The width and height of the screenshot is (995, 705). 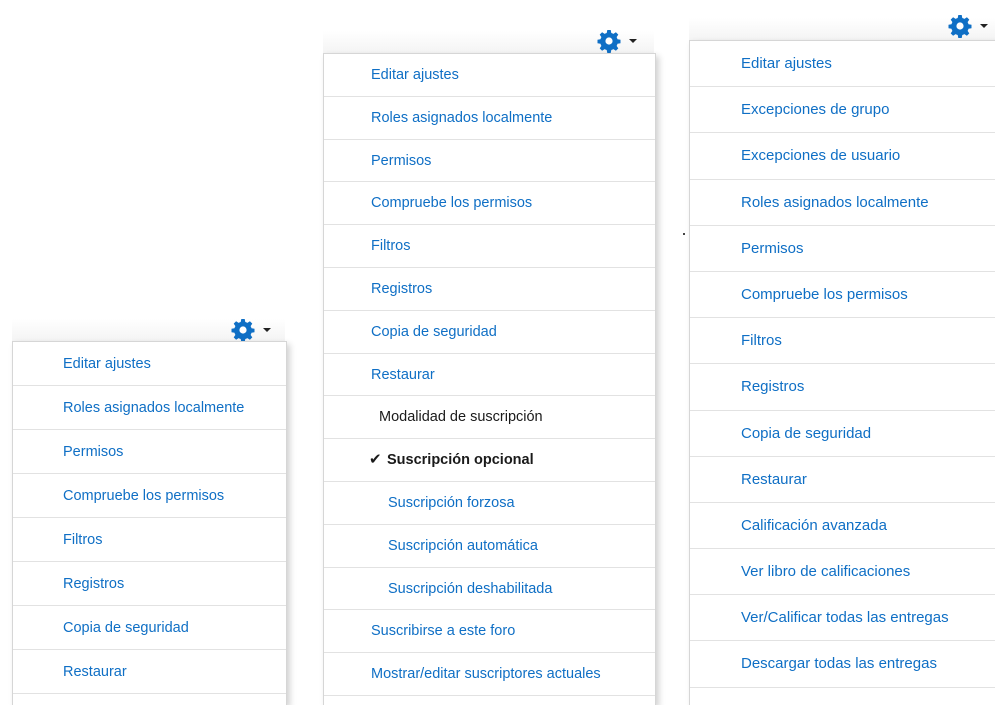 I want to click on subscription-option-deshabilitada: Suscripción deshabilitada, so click(x=489, y=589).